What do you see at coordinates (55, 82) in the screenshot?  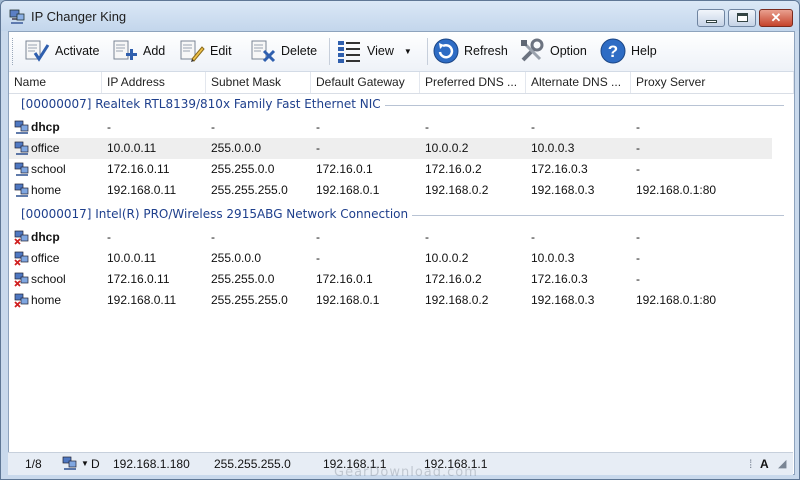 I see `column-name: Name` at bounding box center [55, 82].